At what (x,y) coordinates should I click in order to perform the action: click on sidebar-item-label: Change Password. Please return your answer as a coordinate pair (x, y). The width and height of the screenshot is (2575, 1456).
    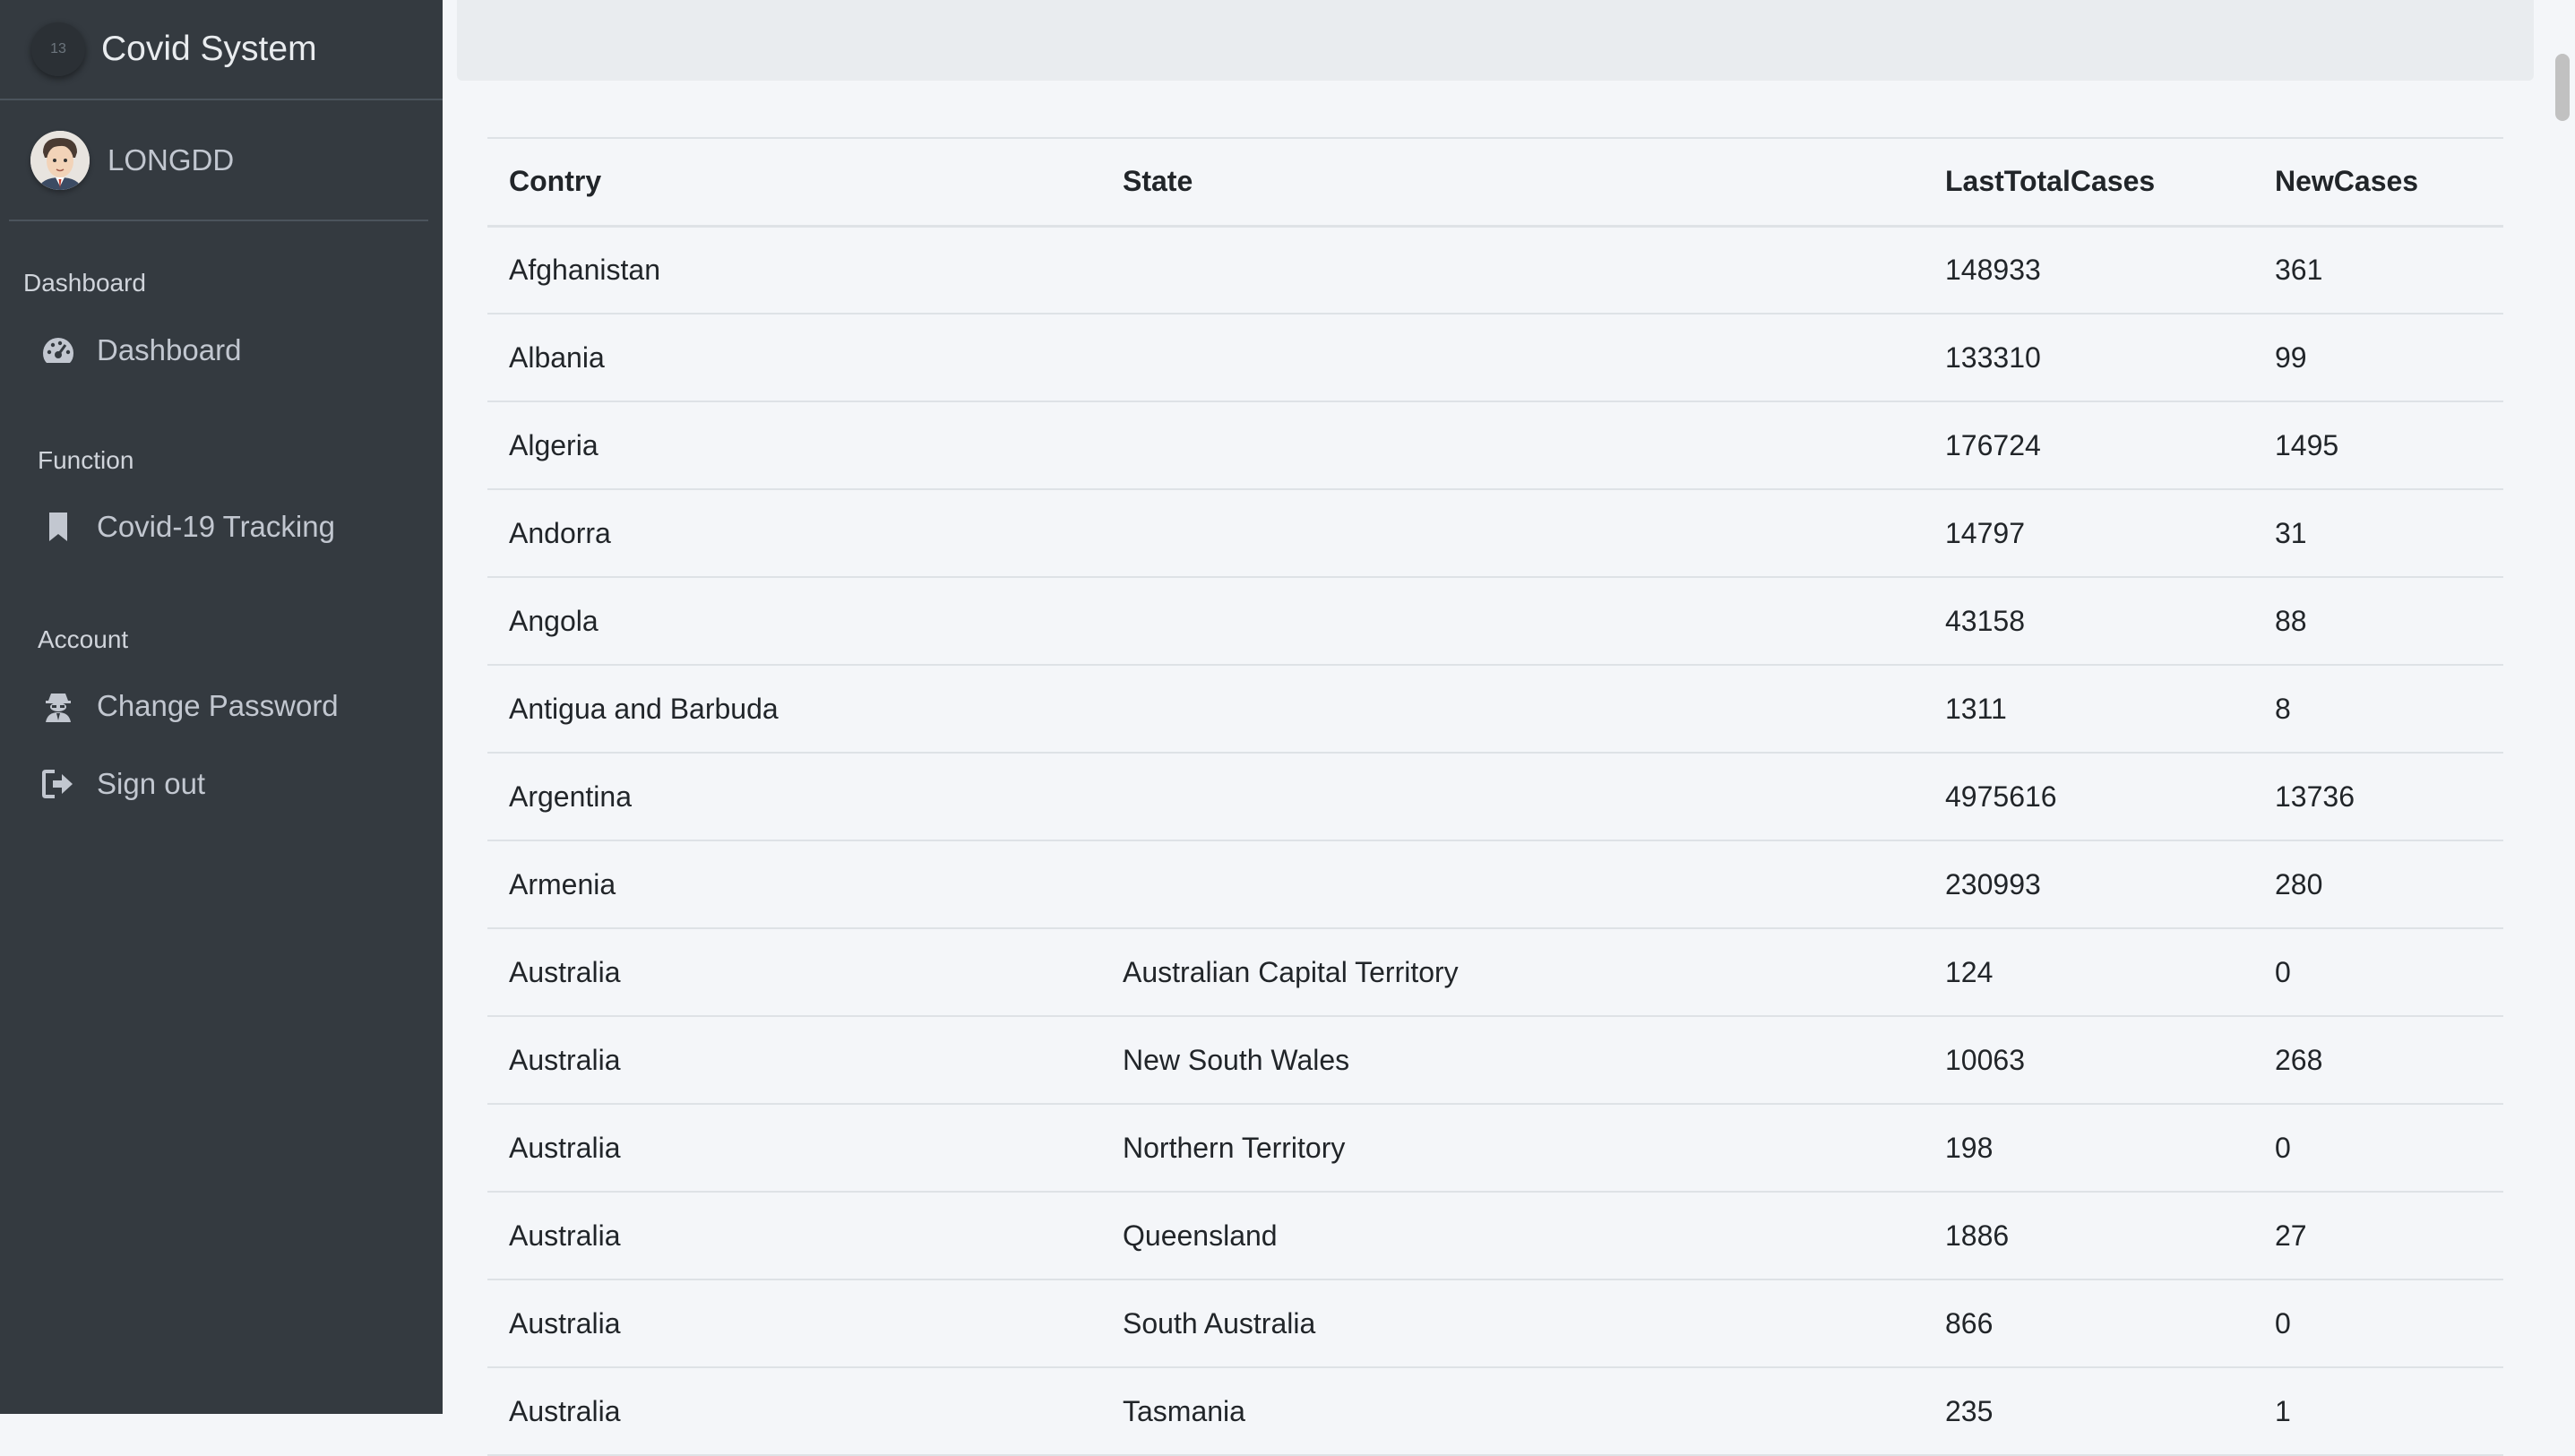
    Looking at the image, I should click on (218, 705).